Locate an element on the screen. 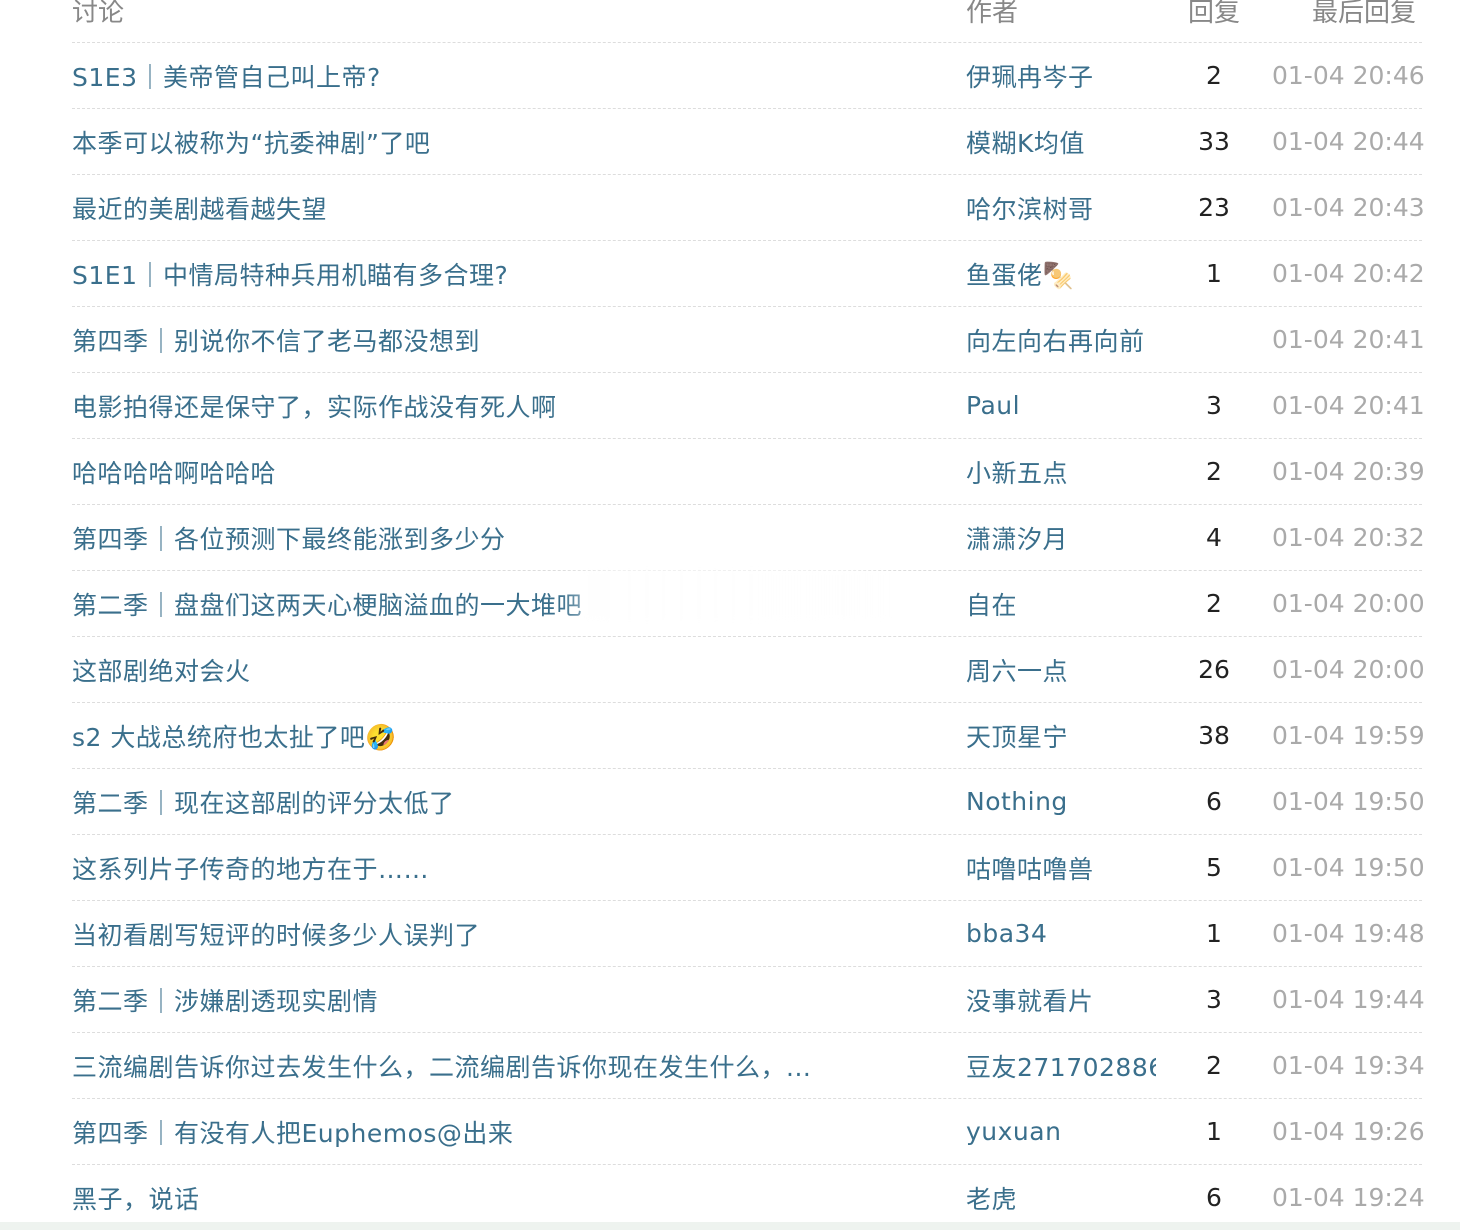 This screenshot has height=1230, width=1460. table-row: 第四季｜各位预测下最终能涨到多少分 潇潇汐月 4 01-04 20:32 is located at coordinates (748, 538).